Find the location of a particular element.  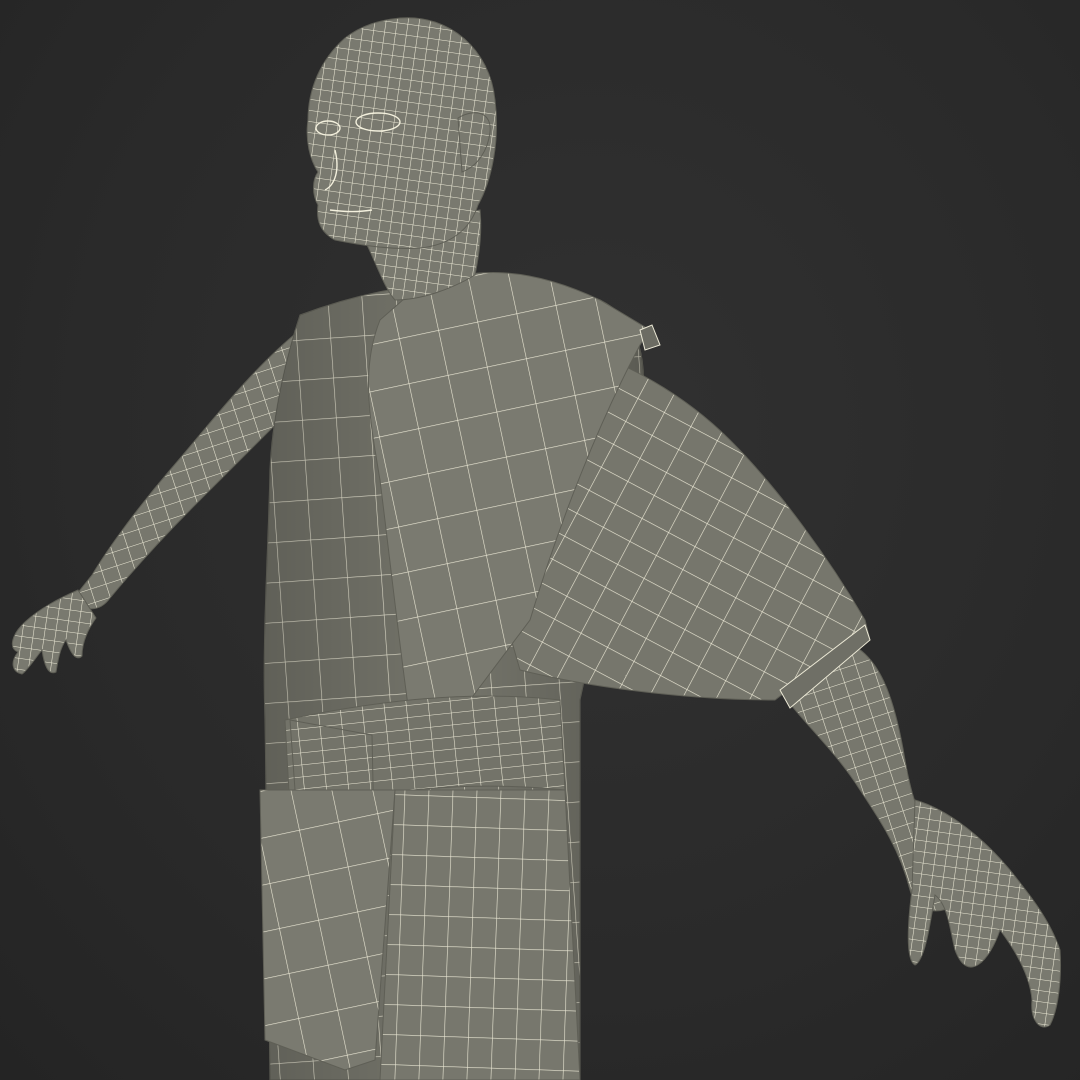

robe-skirt is located at coordinates (480, 934).